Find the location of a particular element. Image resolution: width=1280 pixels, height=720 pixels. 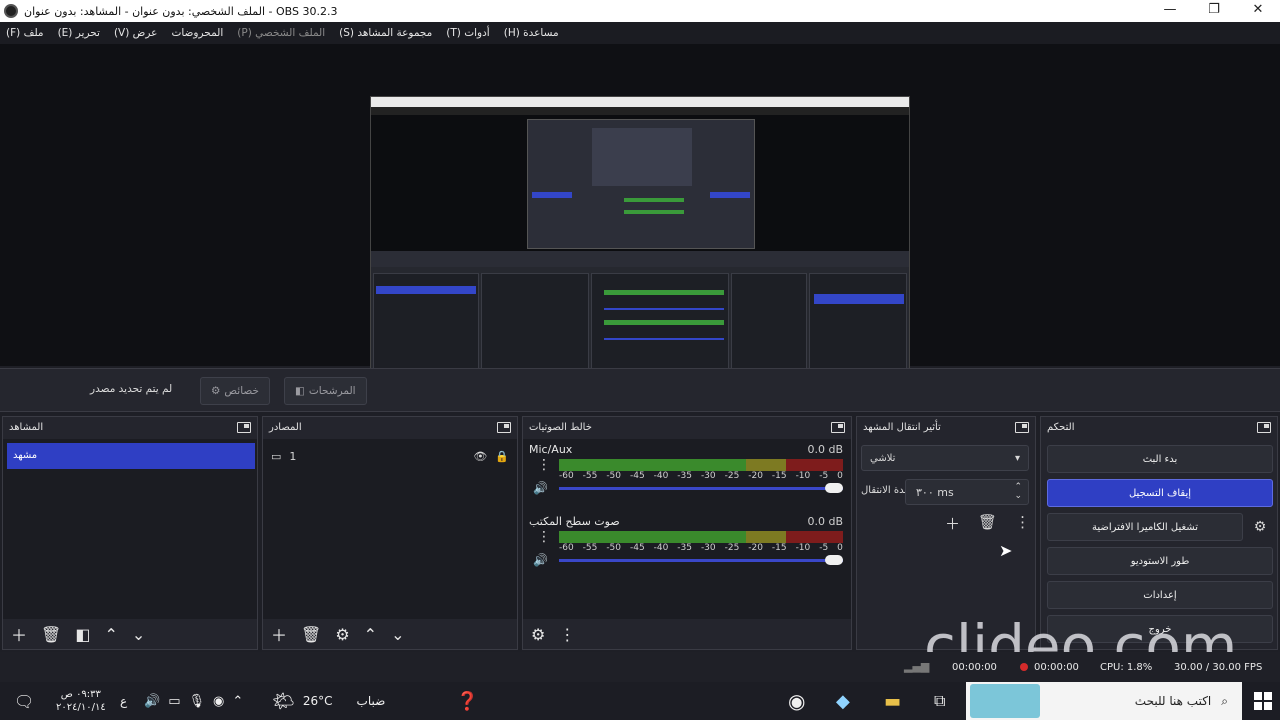

preview-nested-window is located at coordinates (641, 184).